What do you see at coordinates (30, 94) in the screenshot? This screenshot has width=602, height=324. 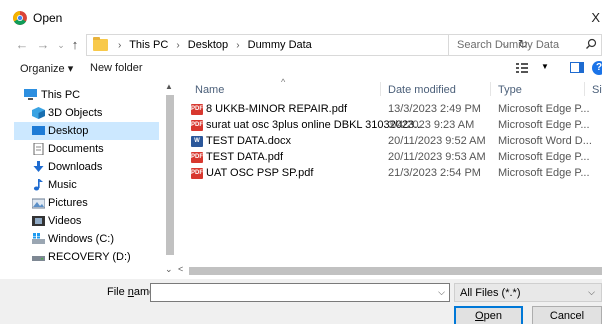 I see `computer-icon` at bounding box center [30, 94].